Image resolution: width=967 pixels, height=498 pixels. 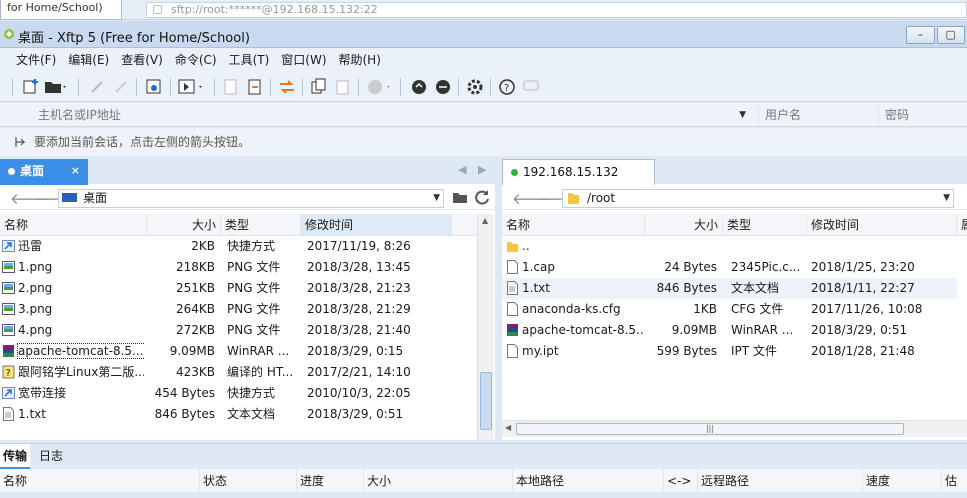 What do you see at coordinates (588, 481) in the screenshot?
I see `xcol-local-path: 本地路径` at bounding box center [588, 481].